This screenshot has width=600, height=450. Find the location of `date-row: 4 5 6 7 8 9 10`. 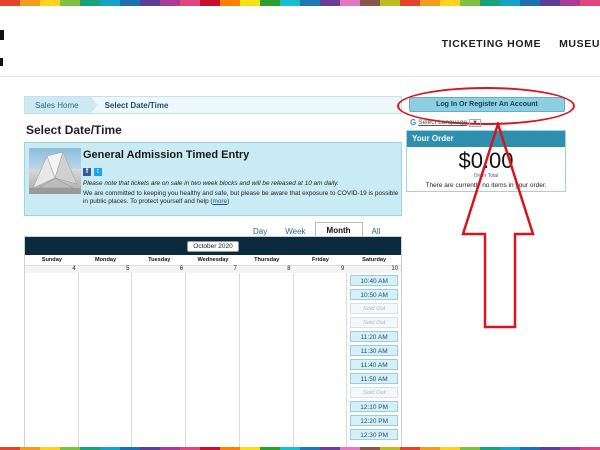

date-row: 4 5 6 7 8 9 10 is located at coordinates (213, 269).